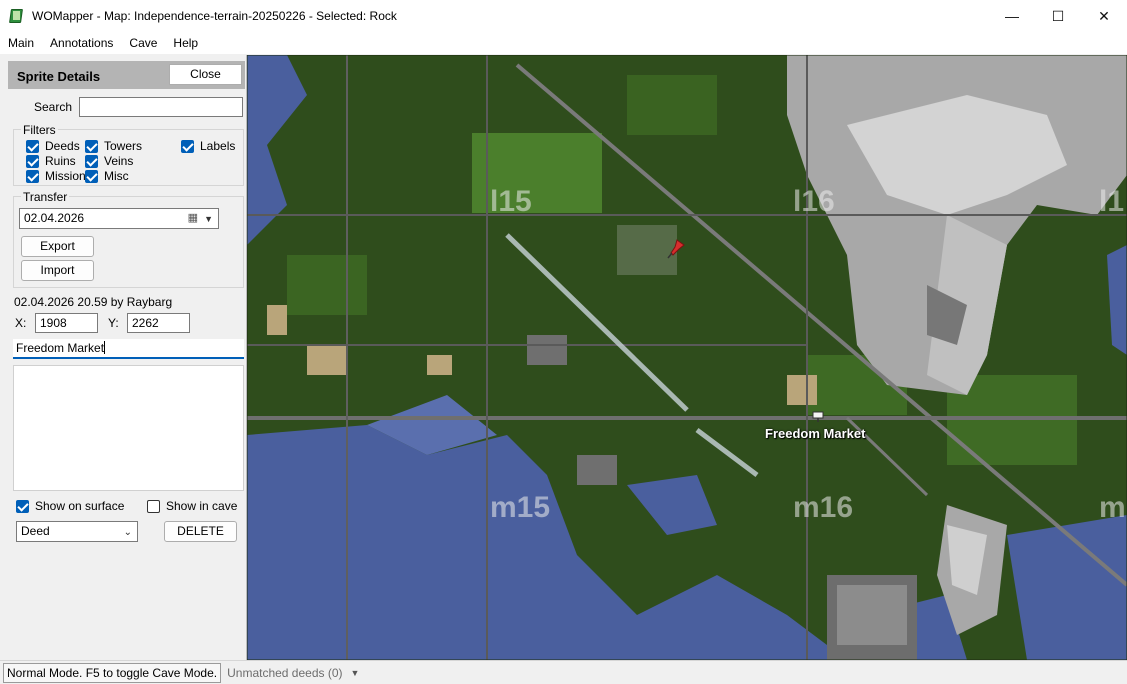 The image size is (1127, 684). Describe the element at coordinates (1112, 507) in the screenshot. I see `grid-label-m-edge: m` at that location.